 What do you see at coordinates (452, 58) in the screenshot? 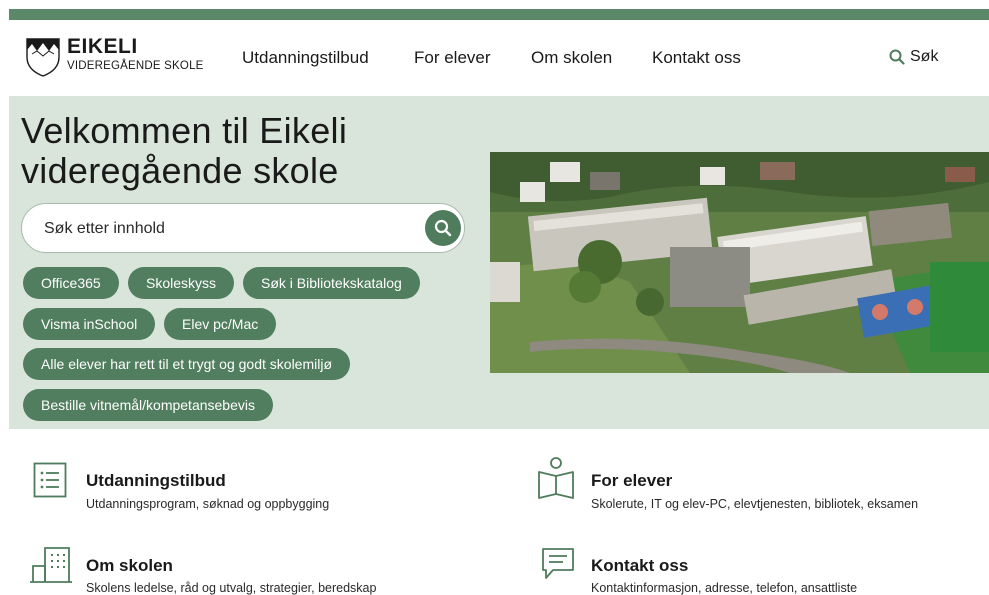
I see `nav-for-elever: For elever` at bounding box center [452, 58].